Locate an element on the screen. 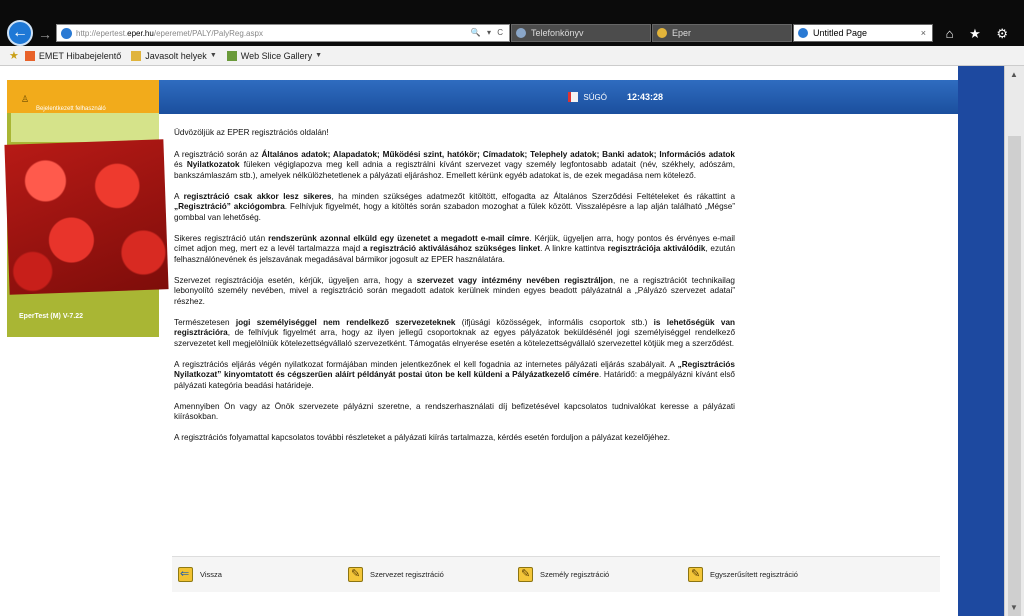  tab-label: Telefonkönyv is located at coordinates (557, 33).